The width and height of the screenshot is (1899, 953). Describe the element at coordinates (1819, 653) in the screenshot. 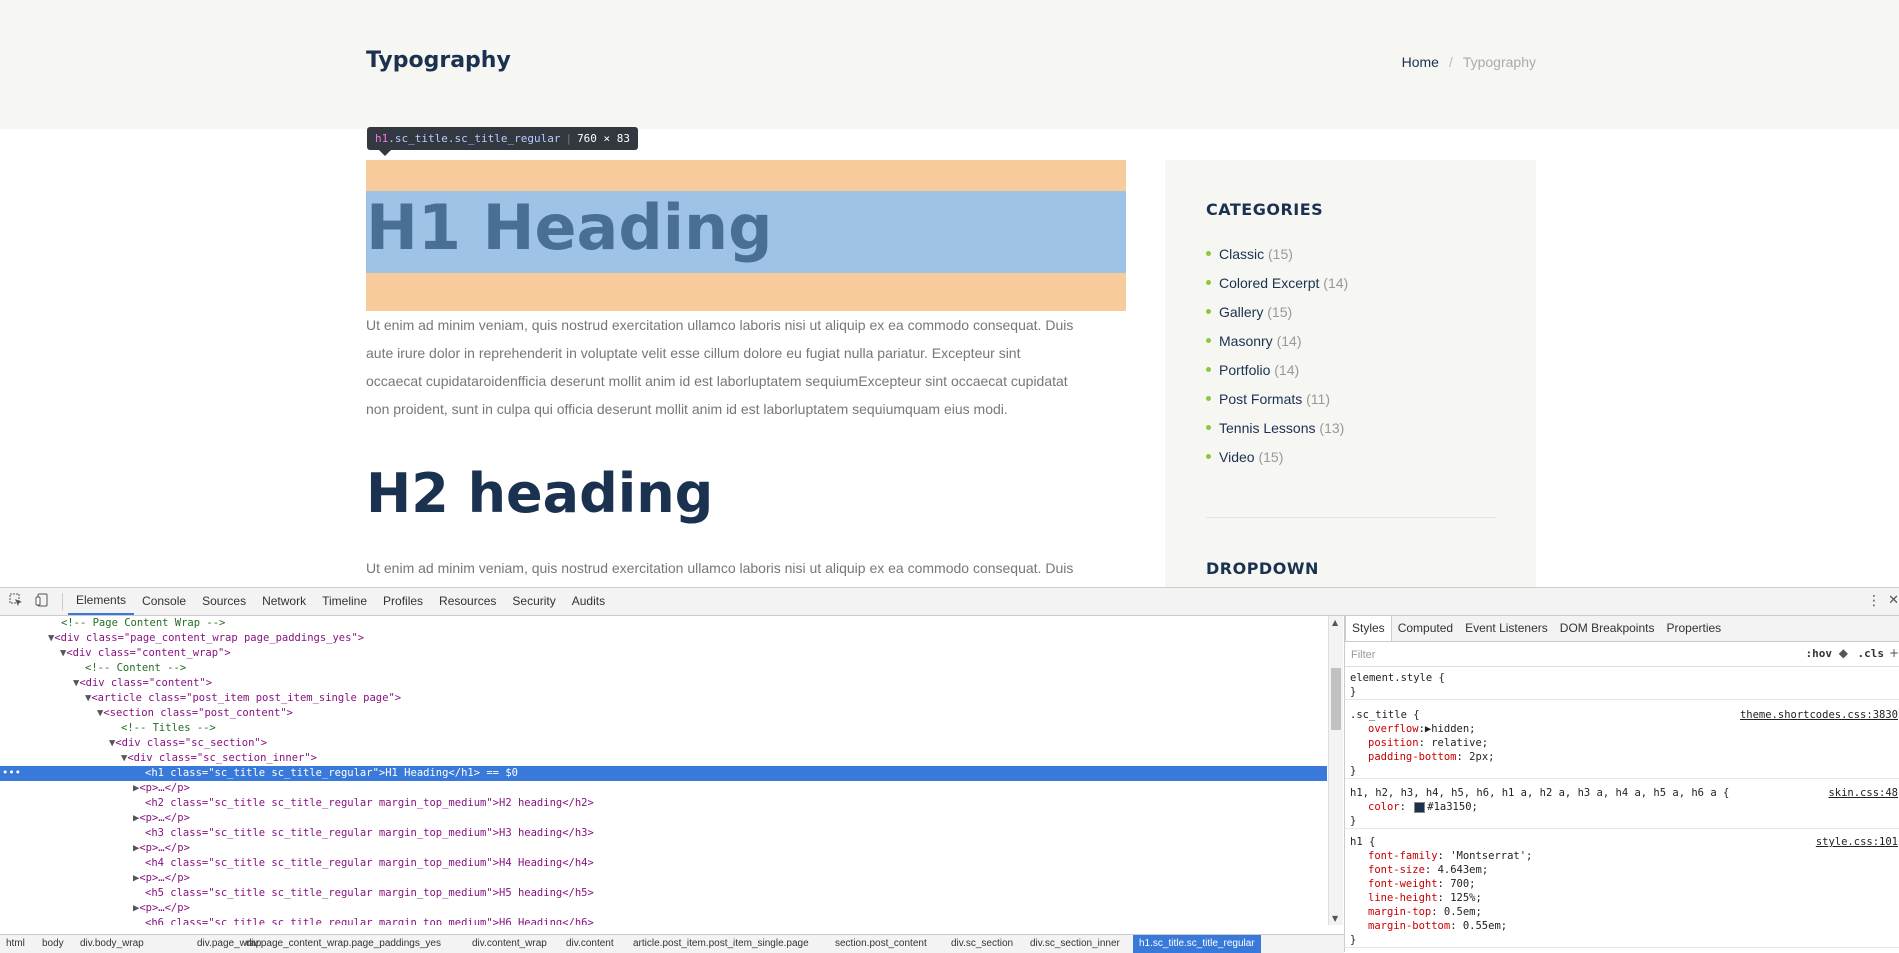

I see `hover-state-button: :hov` at that location.